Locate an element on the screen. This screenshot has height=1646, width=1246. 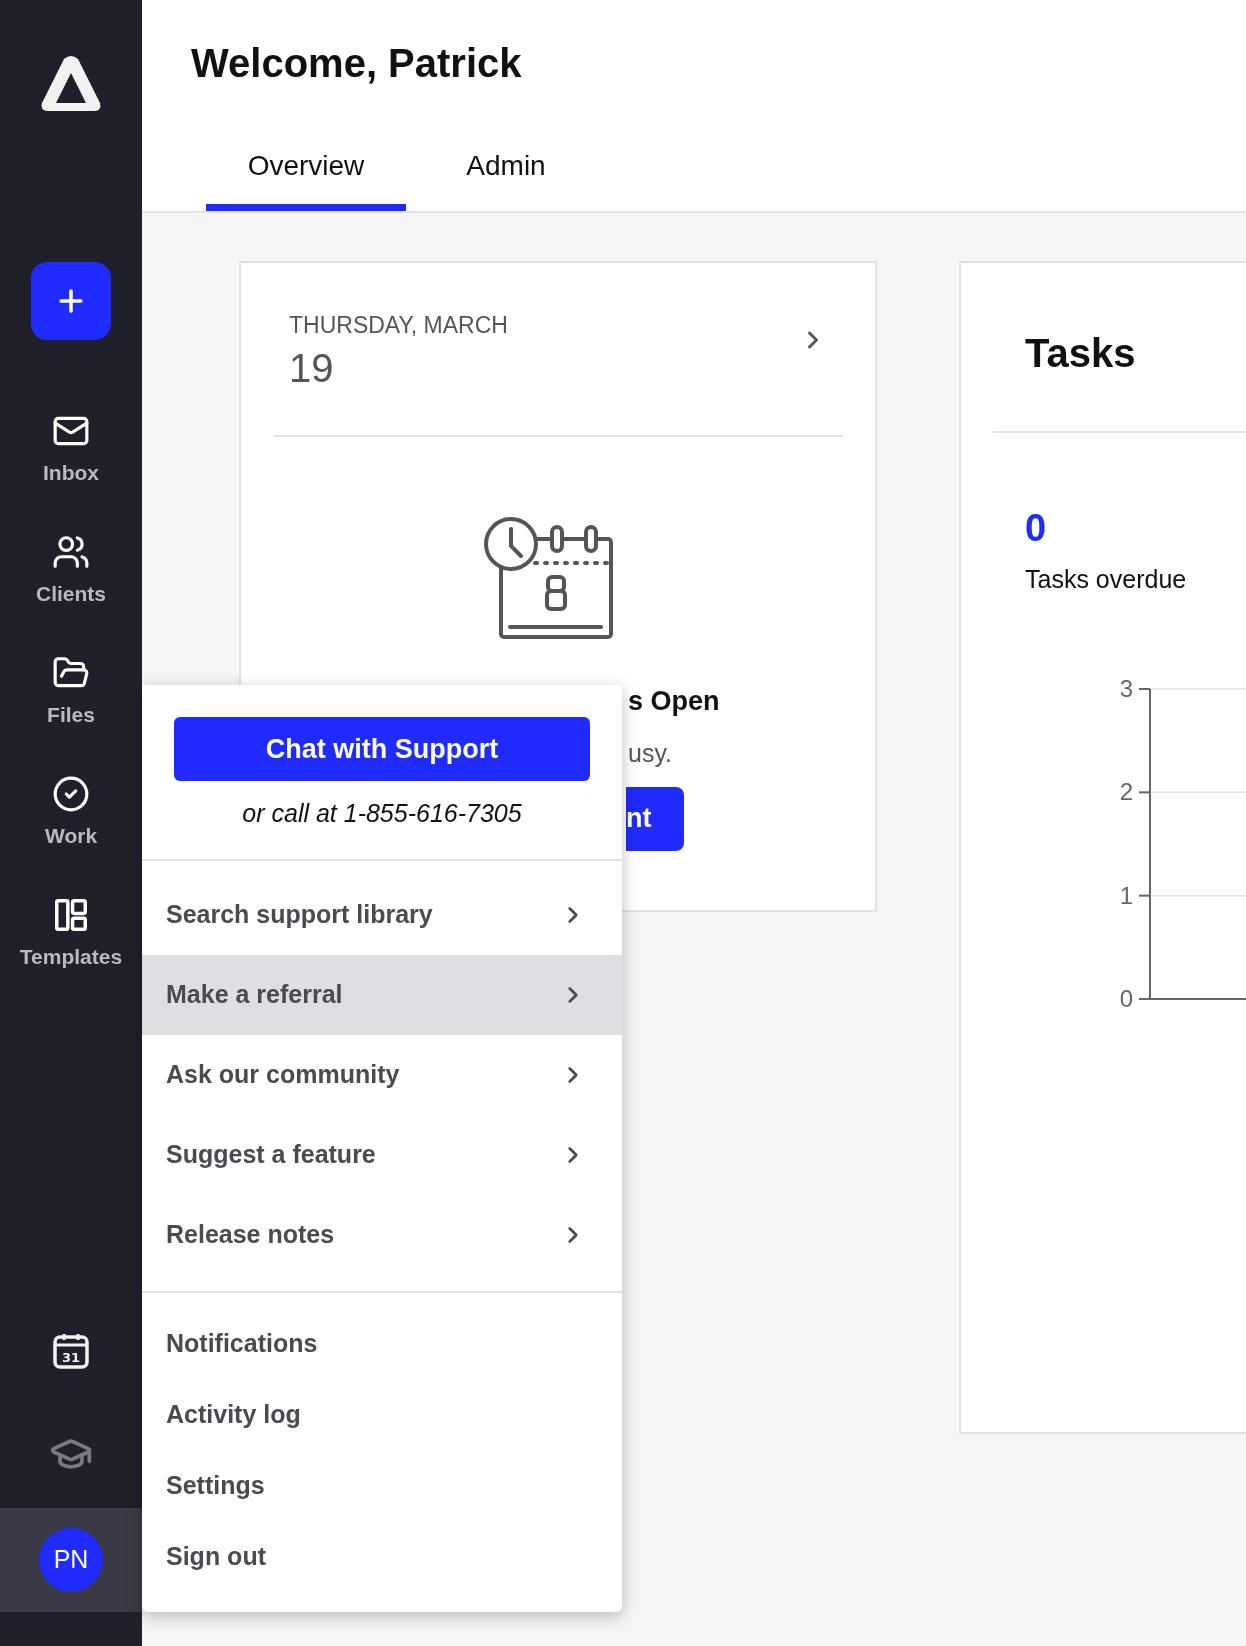
nav-item: Work is located at coordinates (71, 810).